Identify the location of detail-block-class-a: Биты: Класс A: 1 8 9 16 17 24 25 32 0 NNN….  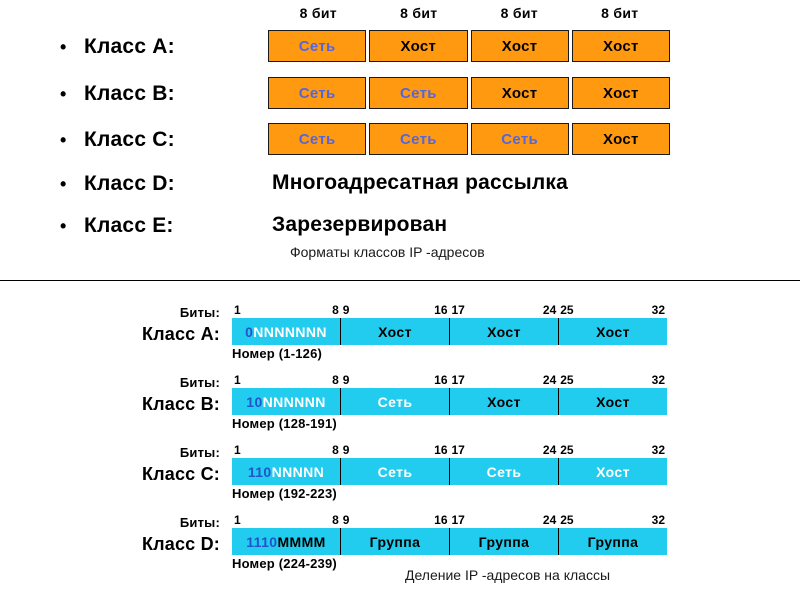
(400, 326).